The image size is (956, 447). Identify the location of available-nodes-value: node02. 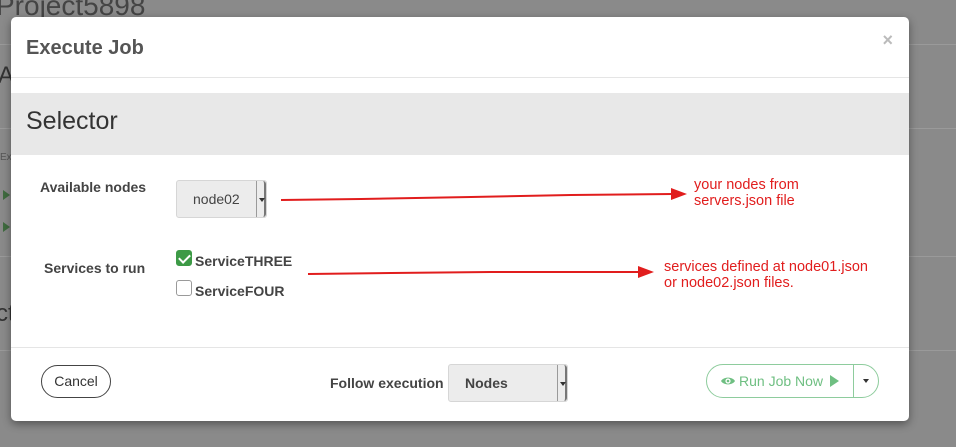
(216, 199).